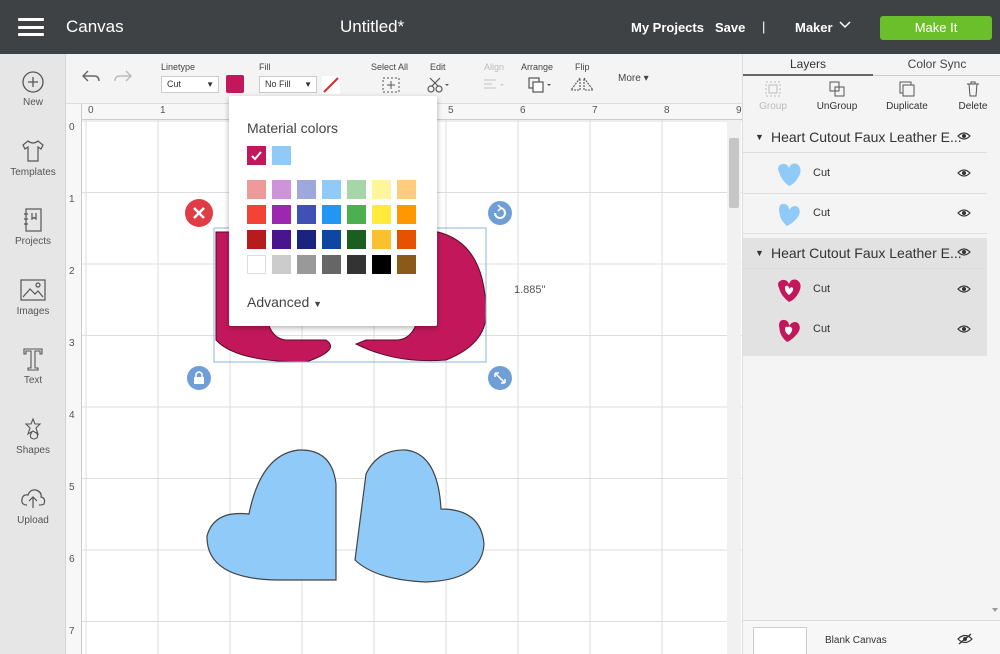 The image size is (1000, 654). What do you see at coordinates (734, 387) in the screenshot?
I see `canvas-scrollbar` at bounding box center [734, 387].